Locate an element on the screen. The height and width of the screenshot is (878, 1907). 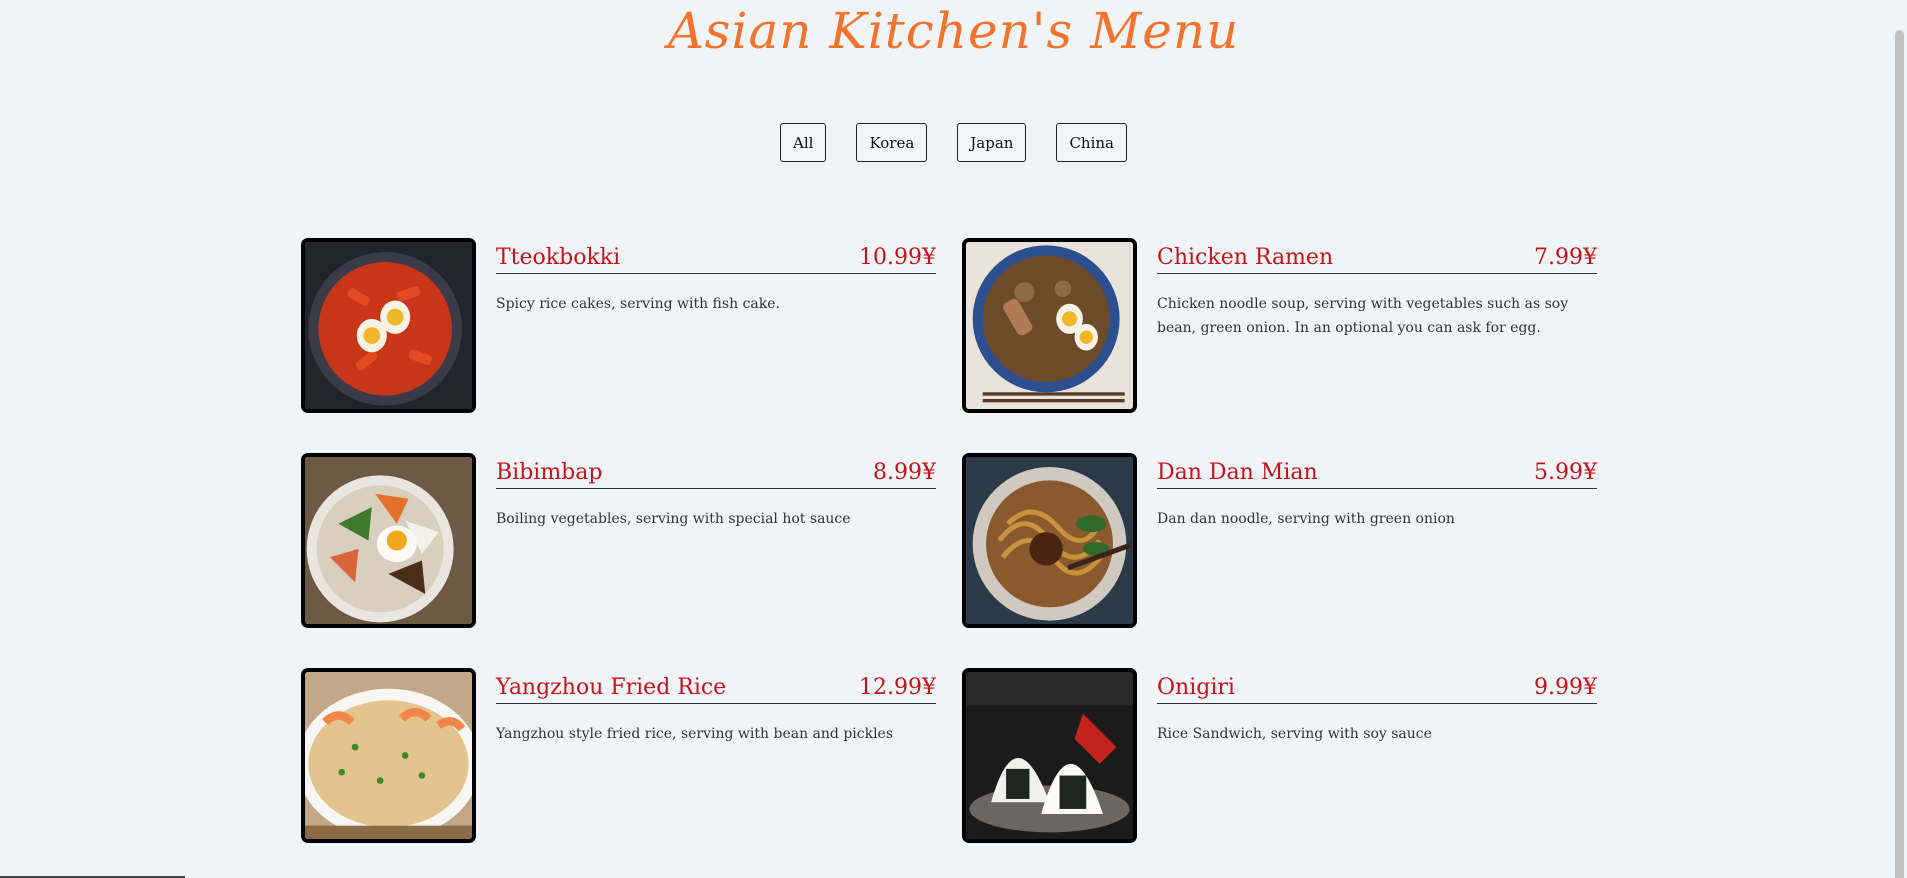
filter-china-button: China is located at coordinates (1091, 142).